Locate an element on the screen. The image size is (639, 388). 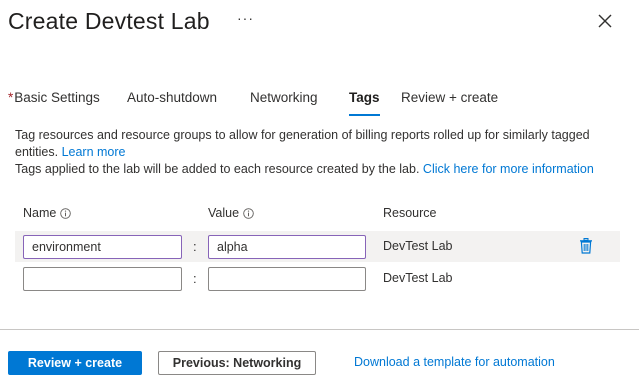
delete-icon is located at coordinates (586, 246).